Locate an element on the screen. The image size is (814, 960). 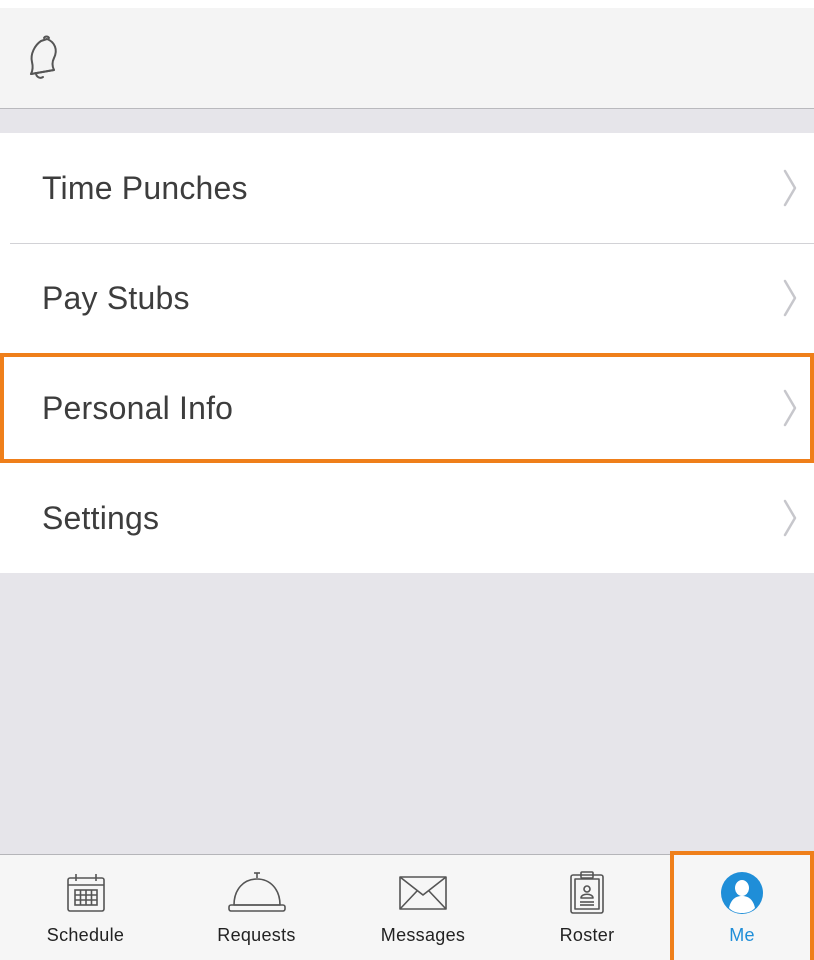
tab-requests: Requests is located at coordinates (256, 907).